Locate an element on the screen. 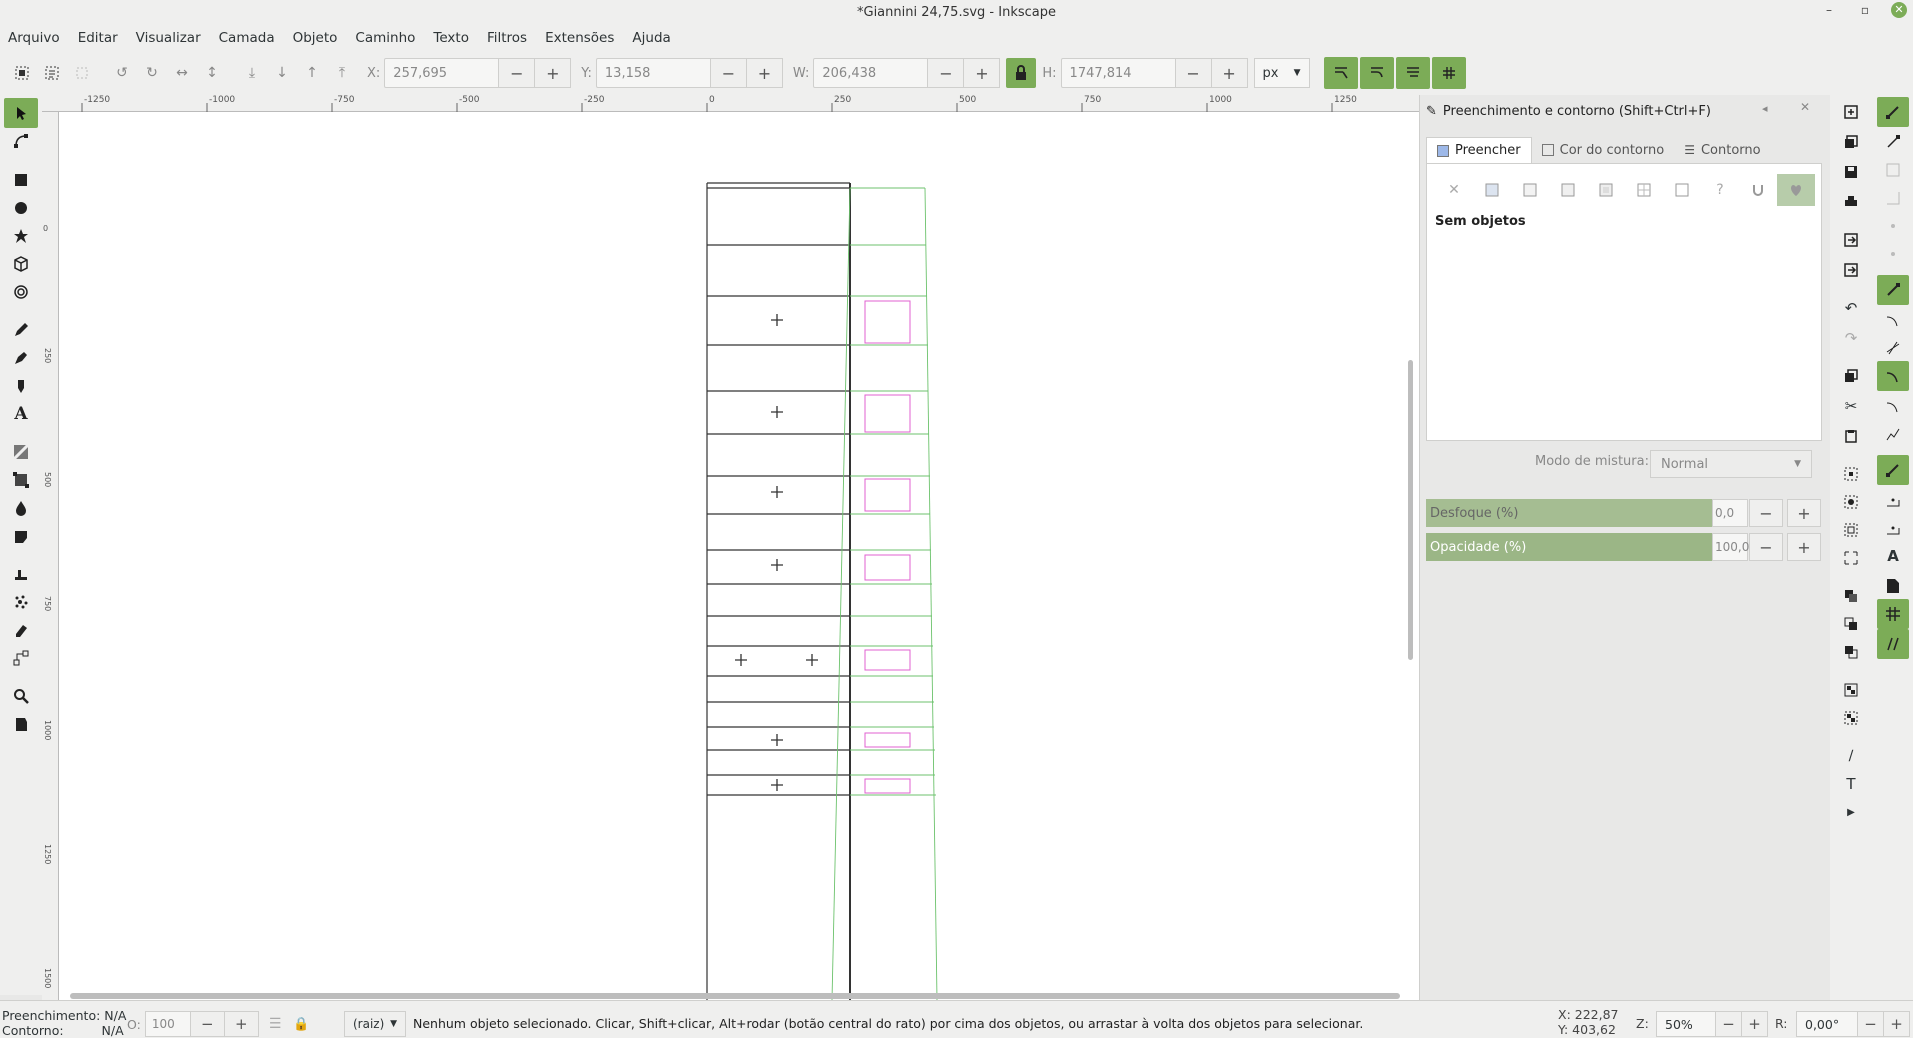  snap-intersection-icon is located at coordinates (1893, 348).